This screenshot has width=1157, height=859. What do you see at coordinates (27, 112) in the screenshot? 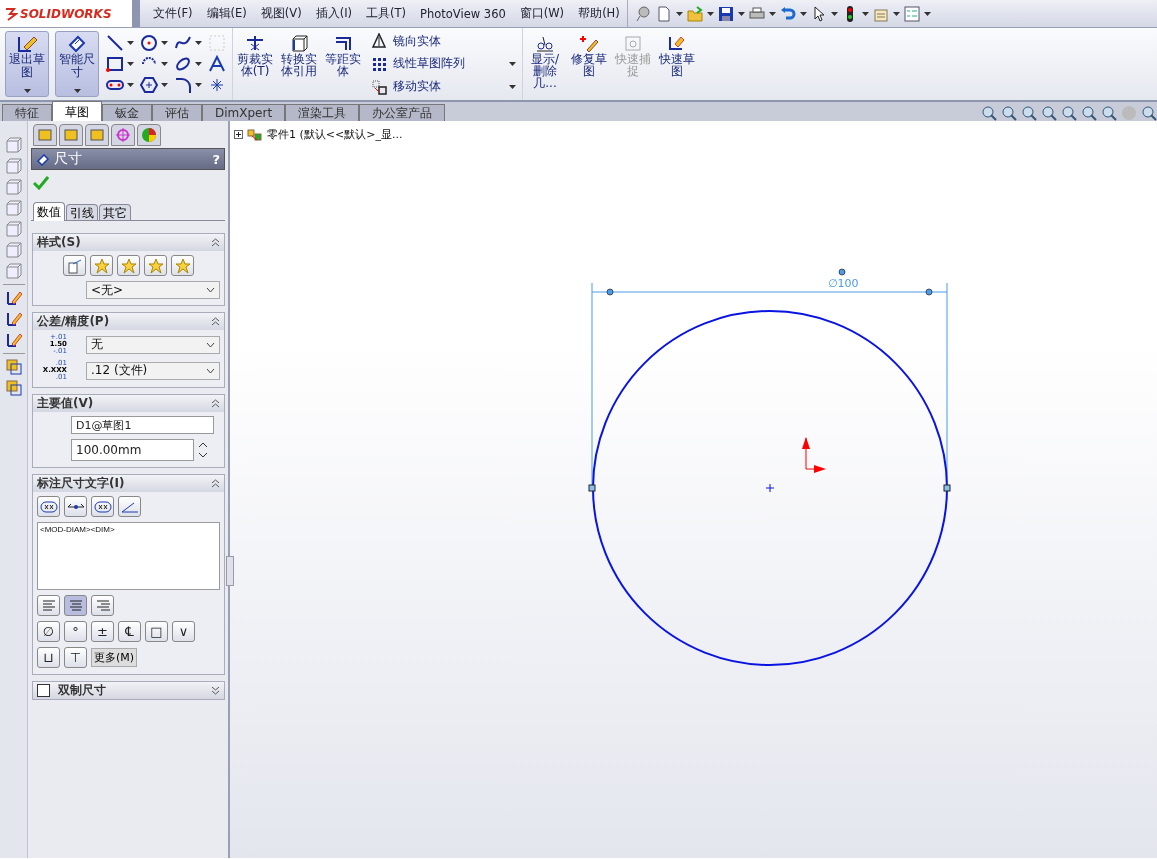
I see `command-tab: 特征` at bounding box center [27, 112].